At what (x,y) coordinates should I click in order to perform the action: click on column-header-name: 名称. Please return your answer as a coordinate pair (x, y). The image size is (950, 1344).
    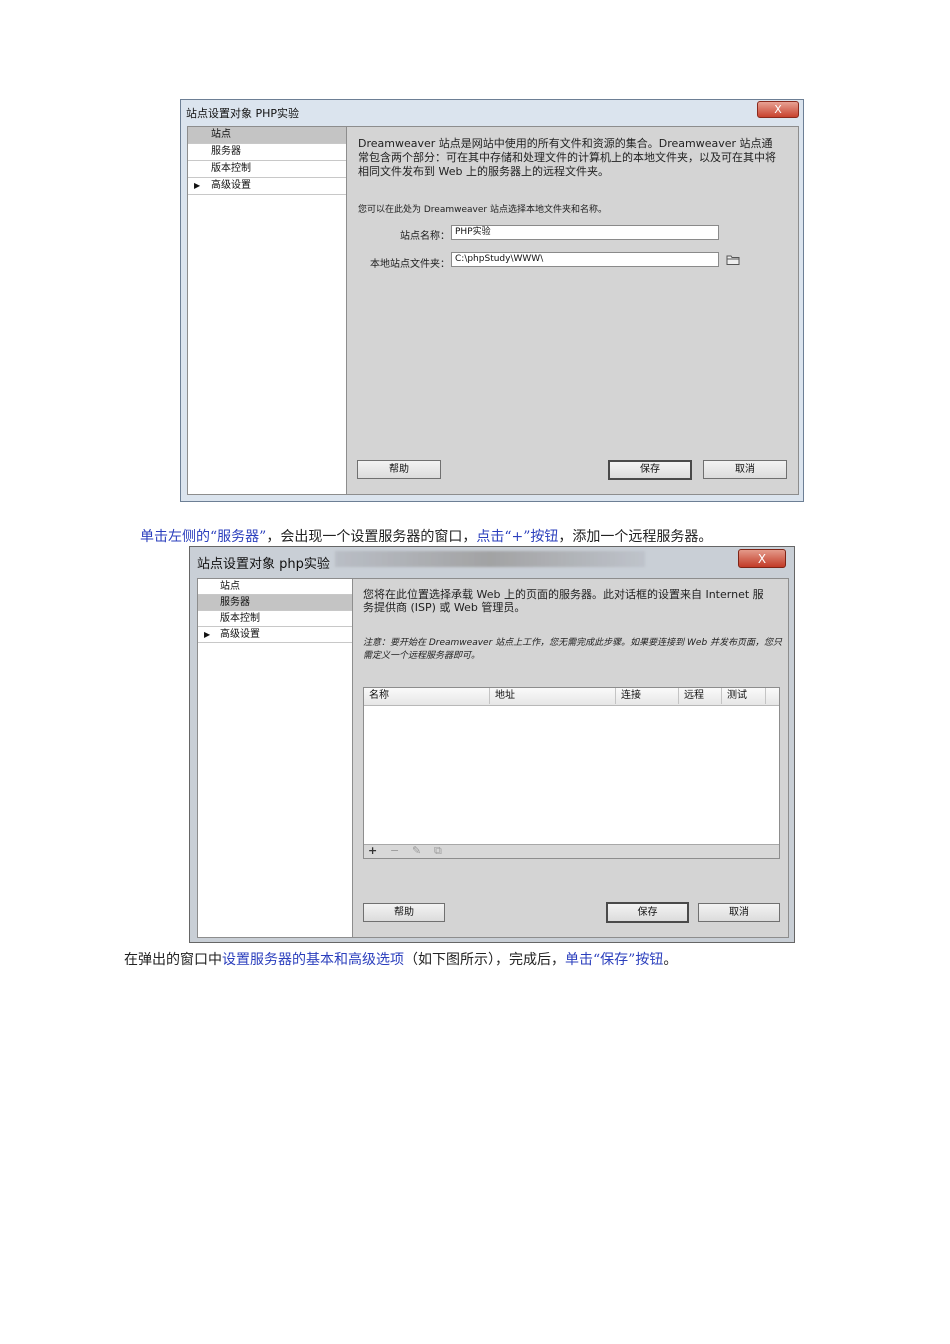
    Looking at the image, I should click on (427, 696).